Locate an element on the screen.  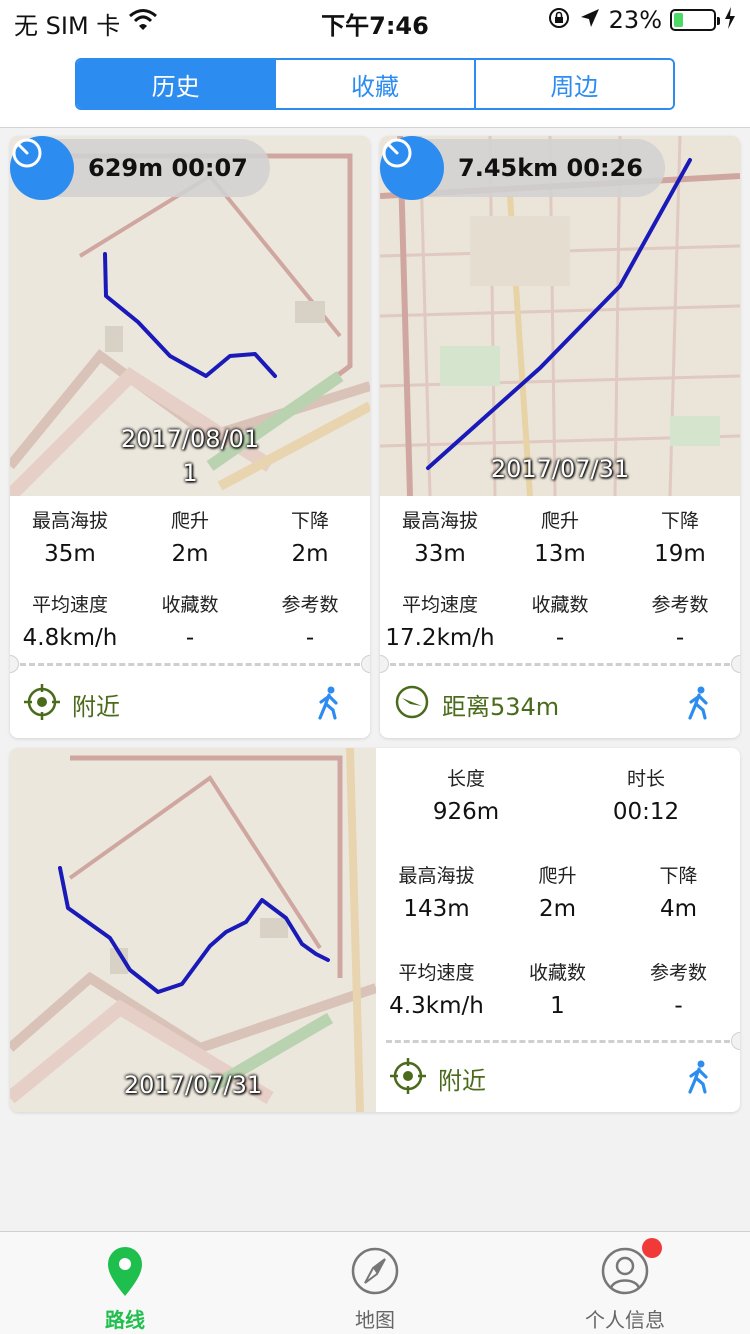
map-image is located at coordinates (193, 930).